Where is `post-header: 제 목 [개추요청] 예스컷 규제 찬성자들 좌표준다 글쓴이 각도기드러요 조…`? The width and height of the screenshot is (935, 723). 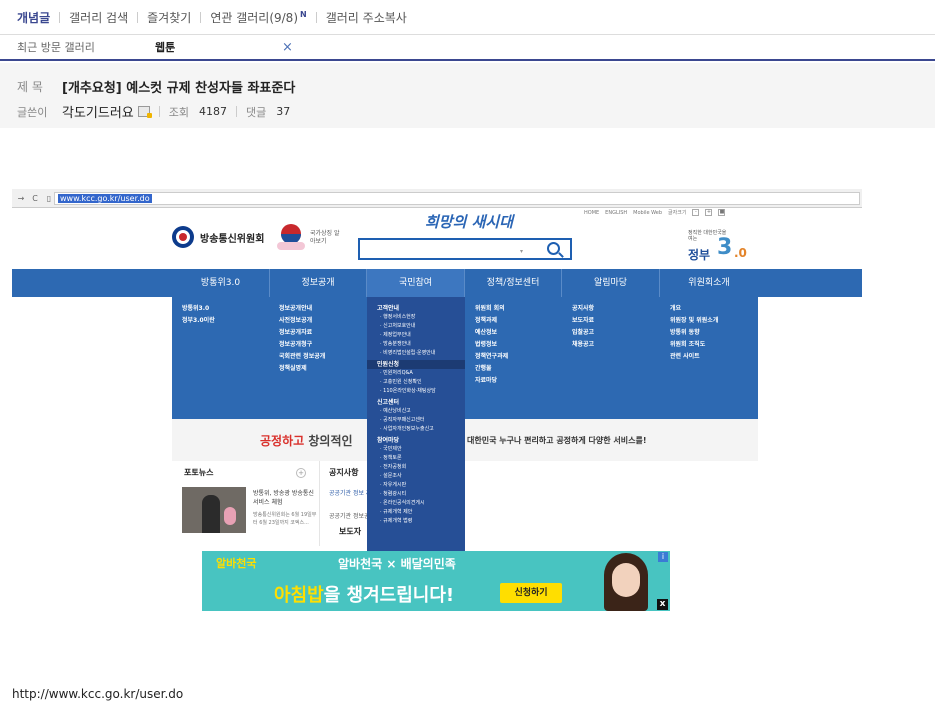
post-header: 제 목 [개추요청] 예스컷 규제 찬성자들 좌표준다 글쓴이 각도기드러요 조… is located at coordinates (467, 95).